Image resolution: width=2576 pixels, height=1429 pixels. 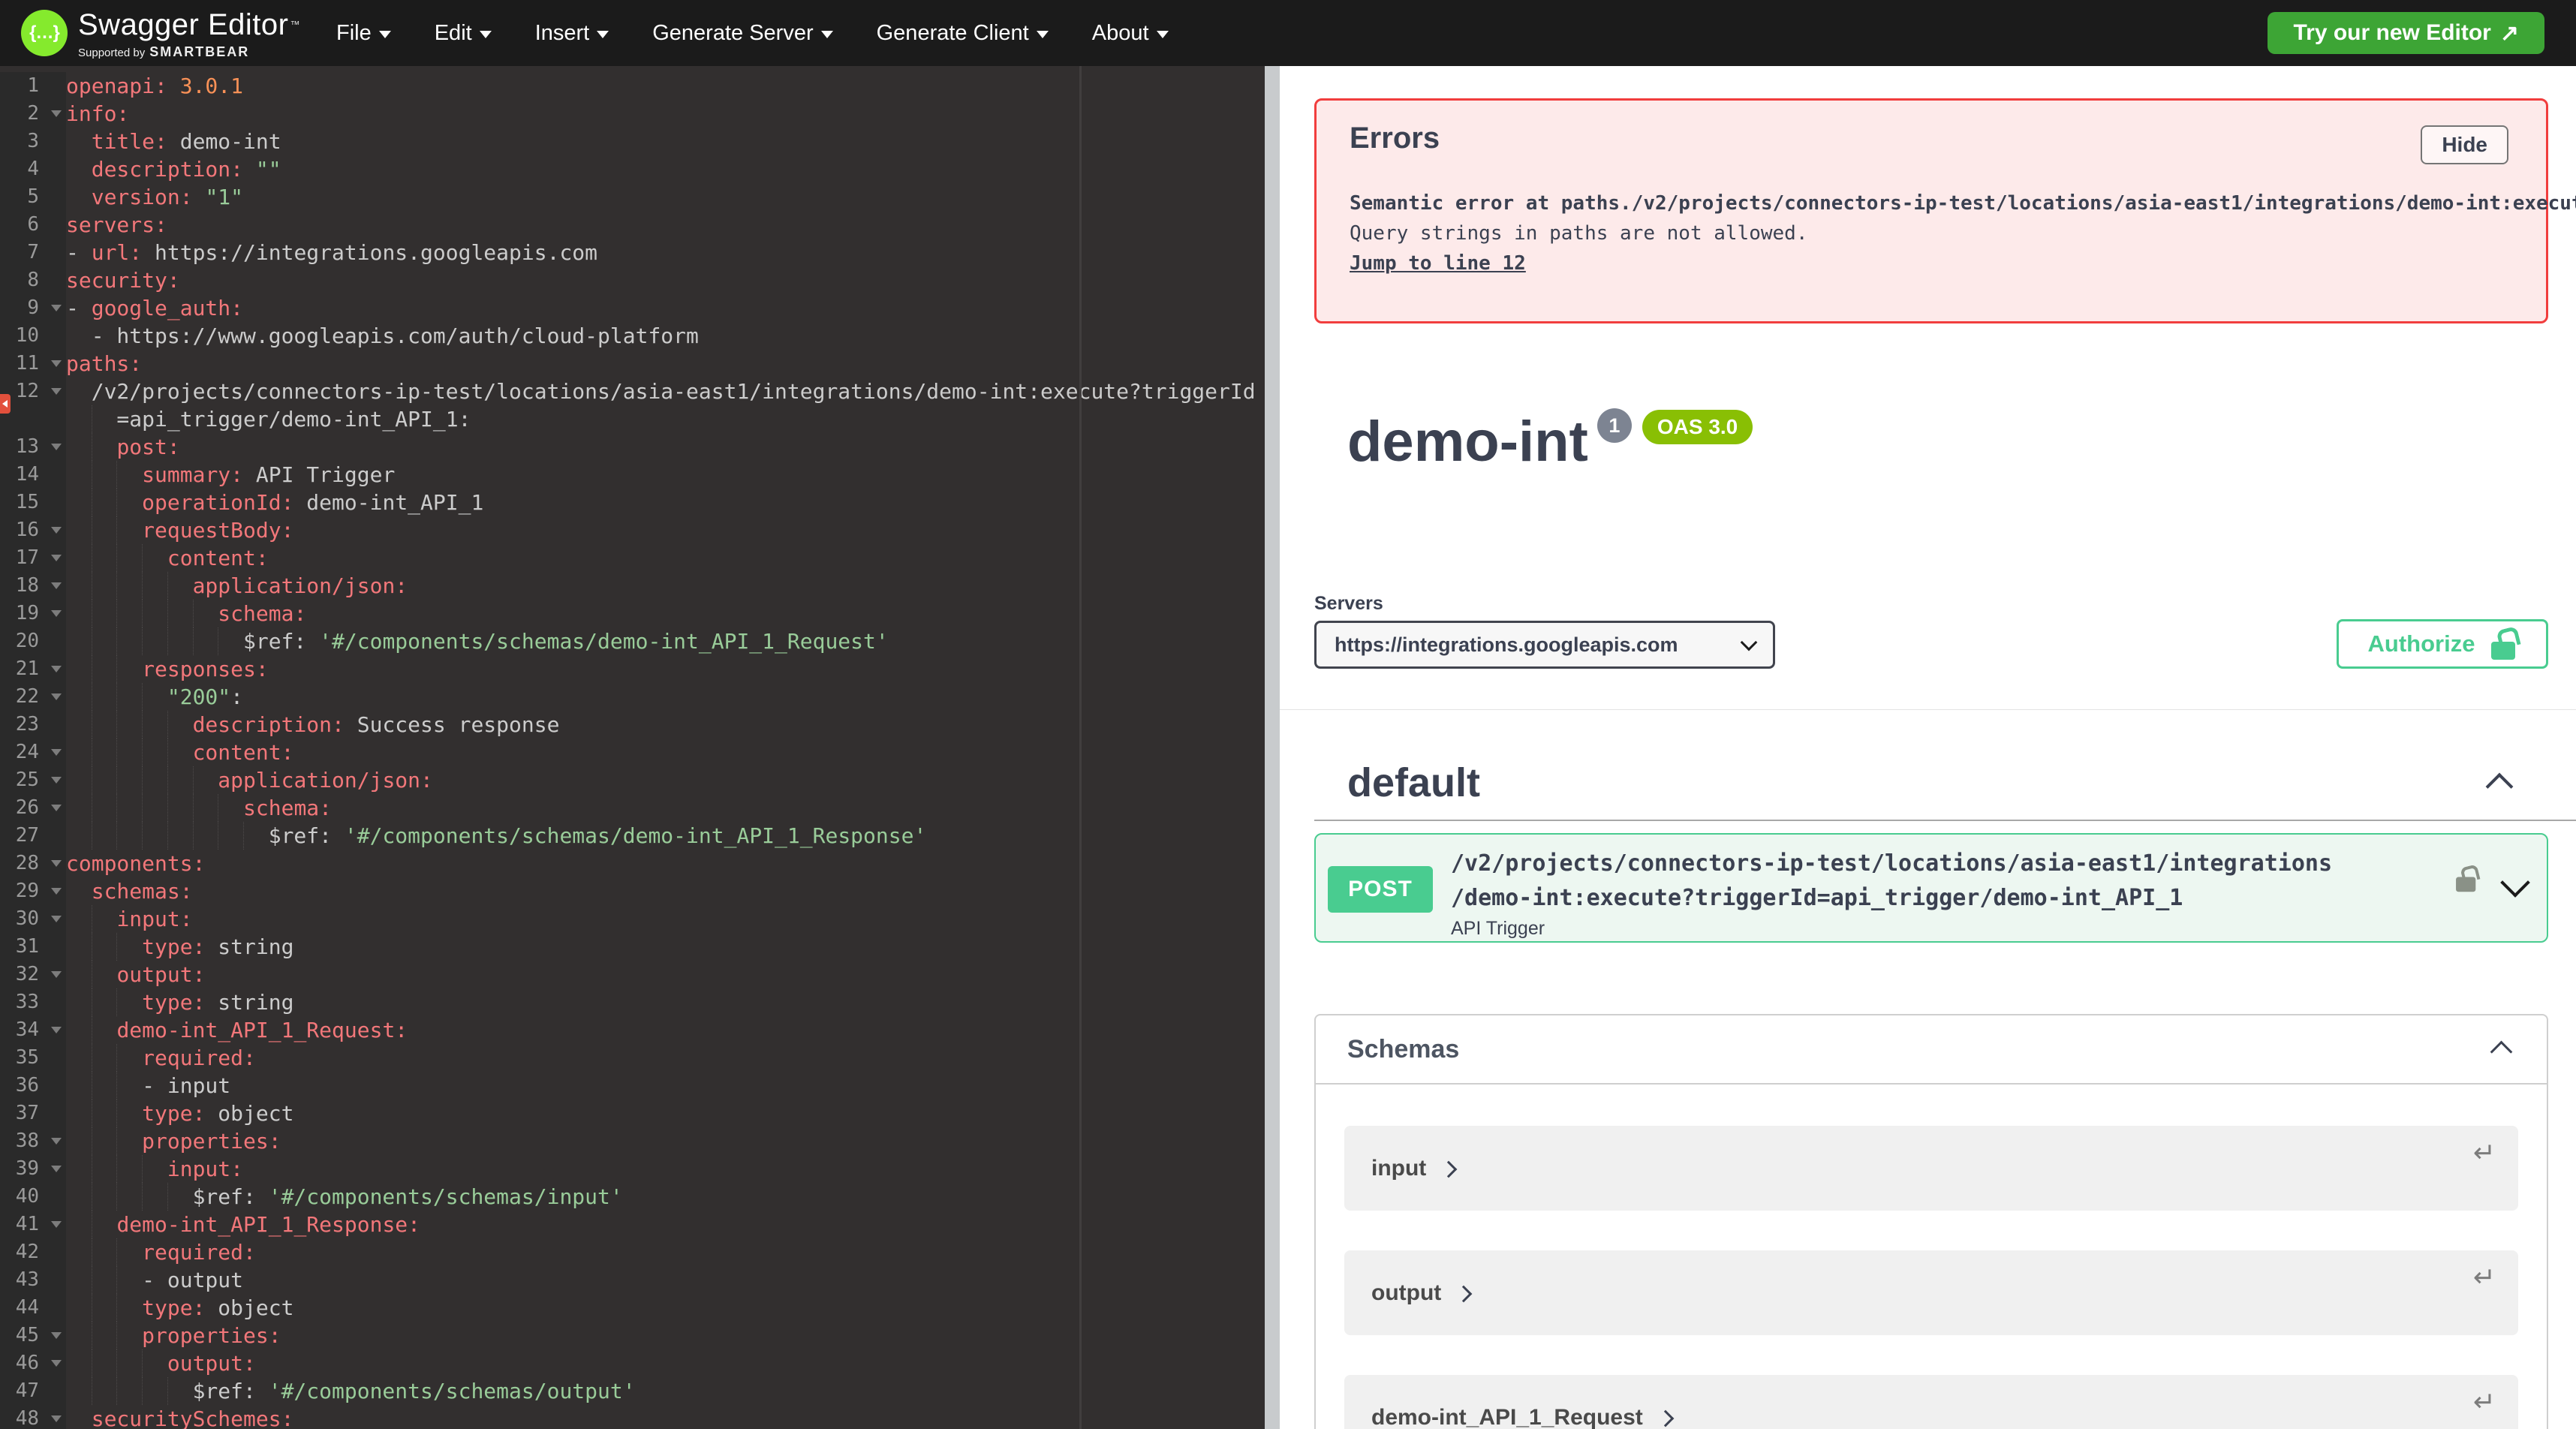 I want to click on chevron-right-icon, so click(x=1449, y=1169).